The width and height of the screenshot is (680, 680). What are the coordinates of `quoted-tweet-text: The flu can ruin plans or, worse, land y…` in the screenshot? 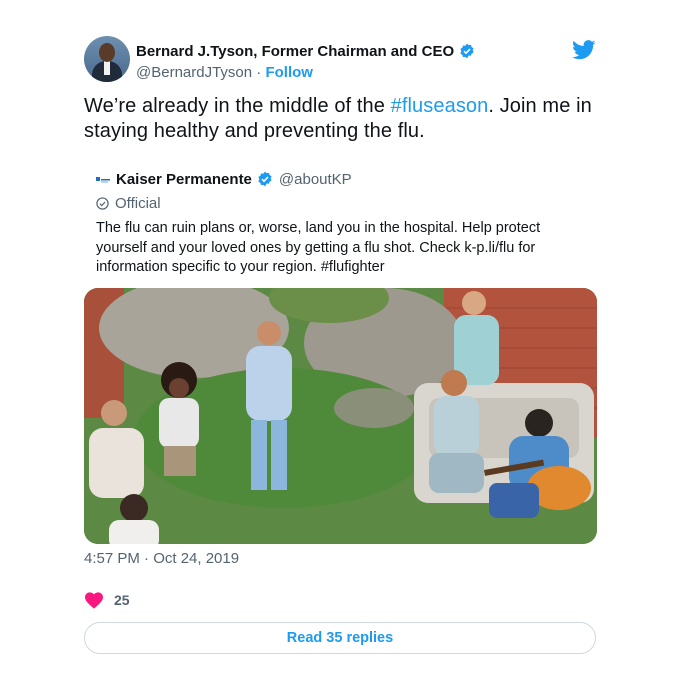 It's located at (318, 247).